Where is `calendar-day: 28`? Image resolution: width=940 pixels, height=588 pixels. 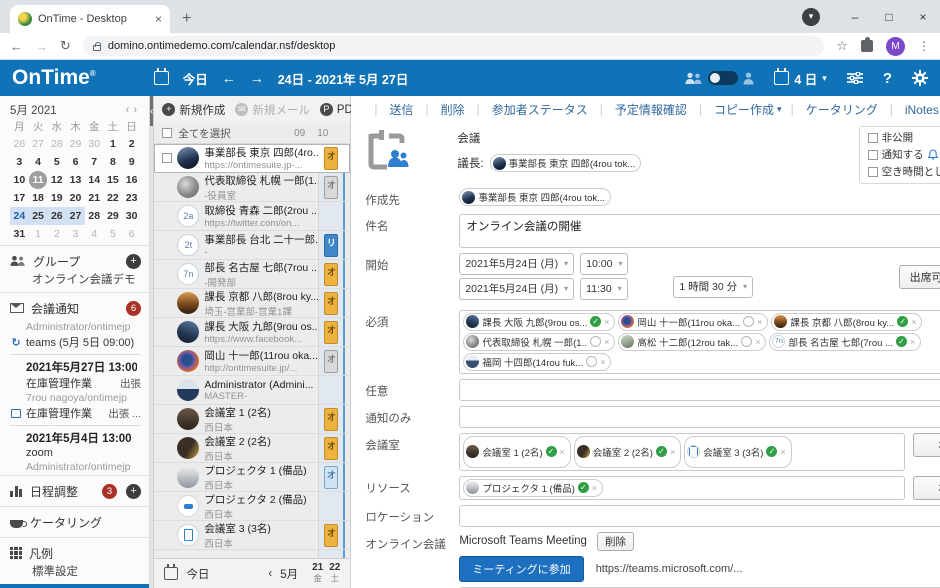 calendar-day: 28 is located at coordinates (94, 216).